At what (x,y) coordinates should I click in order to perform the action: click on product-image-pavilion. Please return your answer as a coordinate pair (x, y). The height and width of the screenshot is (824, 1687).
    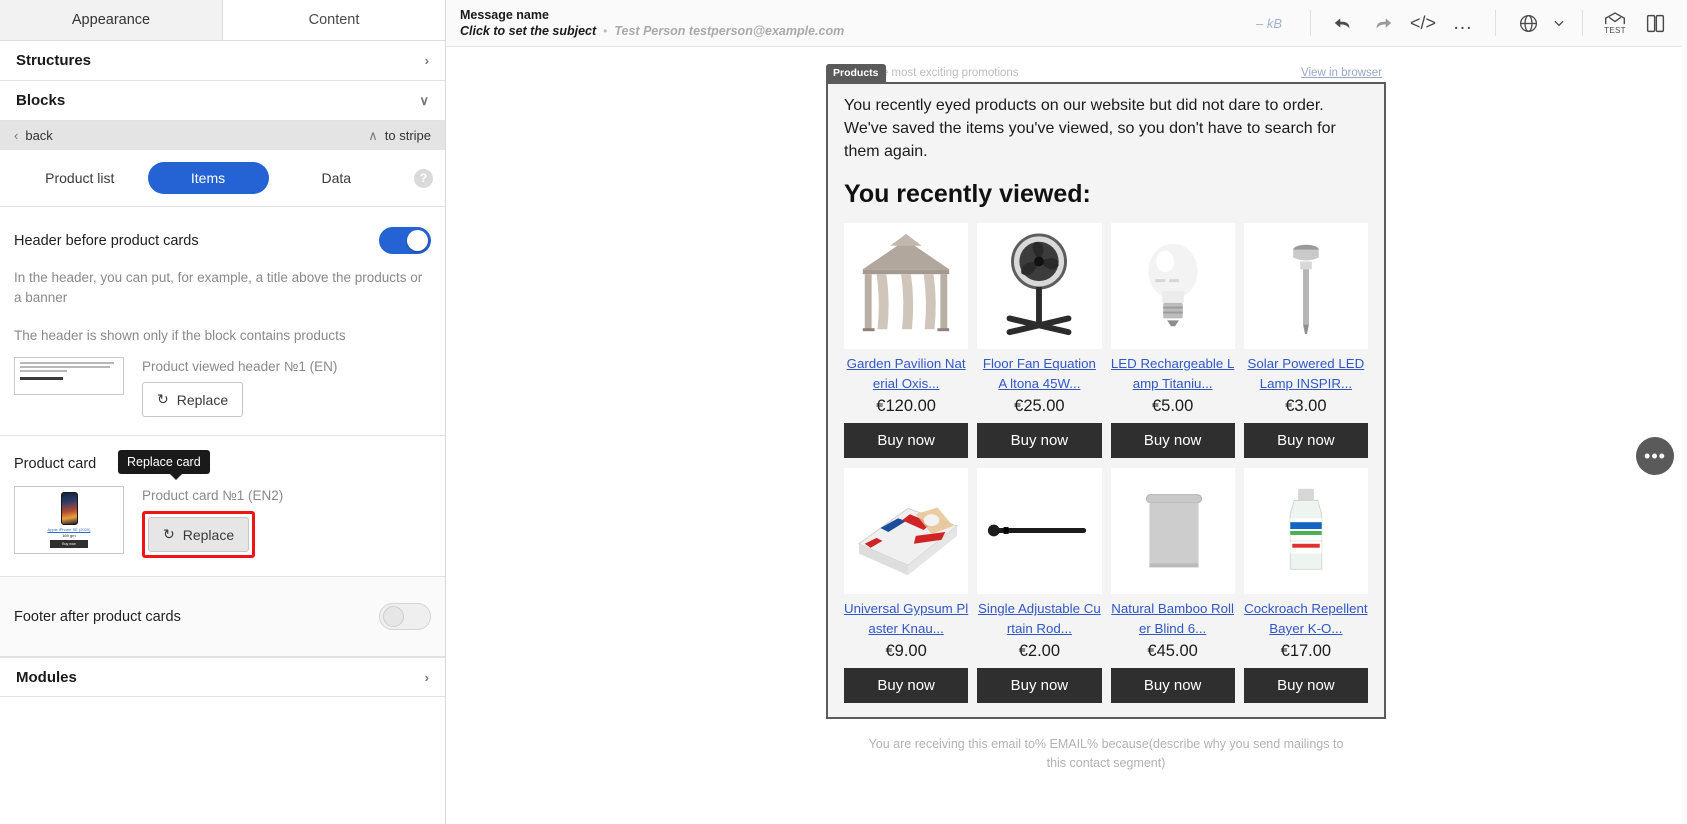
    Looking at the image, I should click on (906, 286).